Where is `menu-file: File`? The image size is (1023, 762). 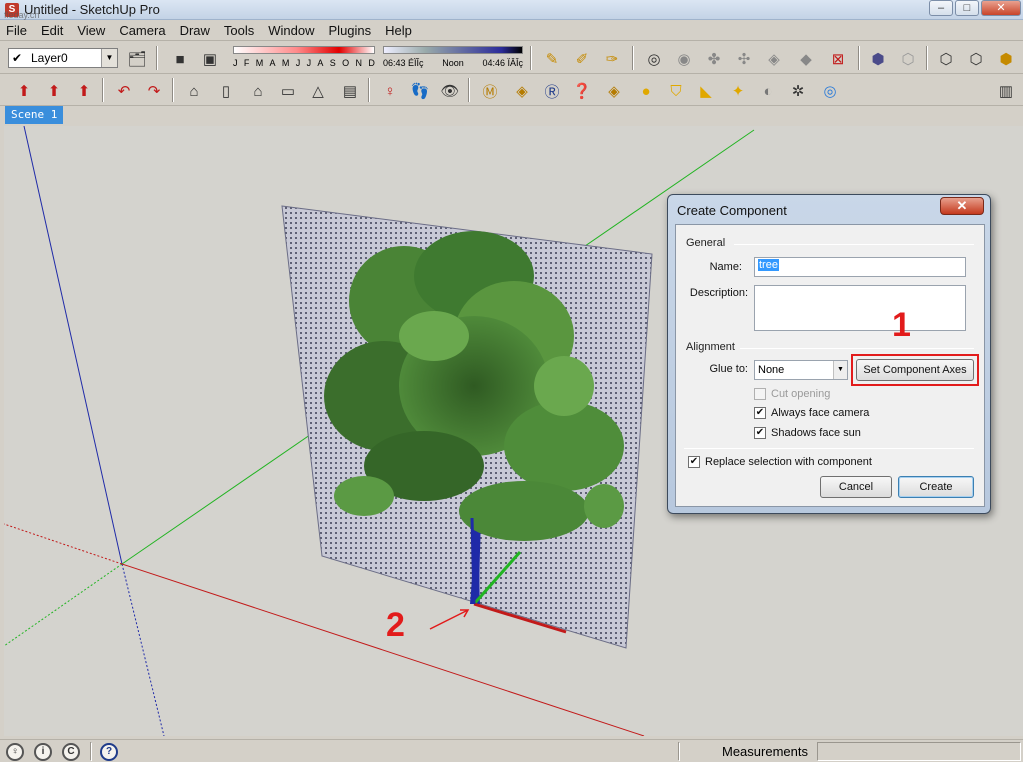
menu-file: File is located at coordinates (16, 30).